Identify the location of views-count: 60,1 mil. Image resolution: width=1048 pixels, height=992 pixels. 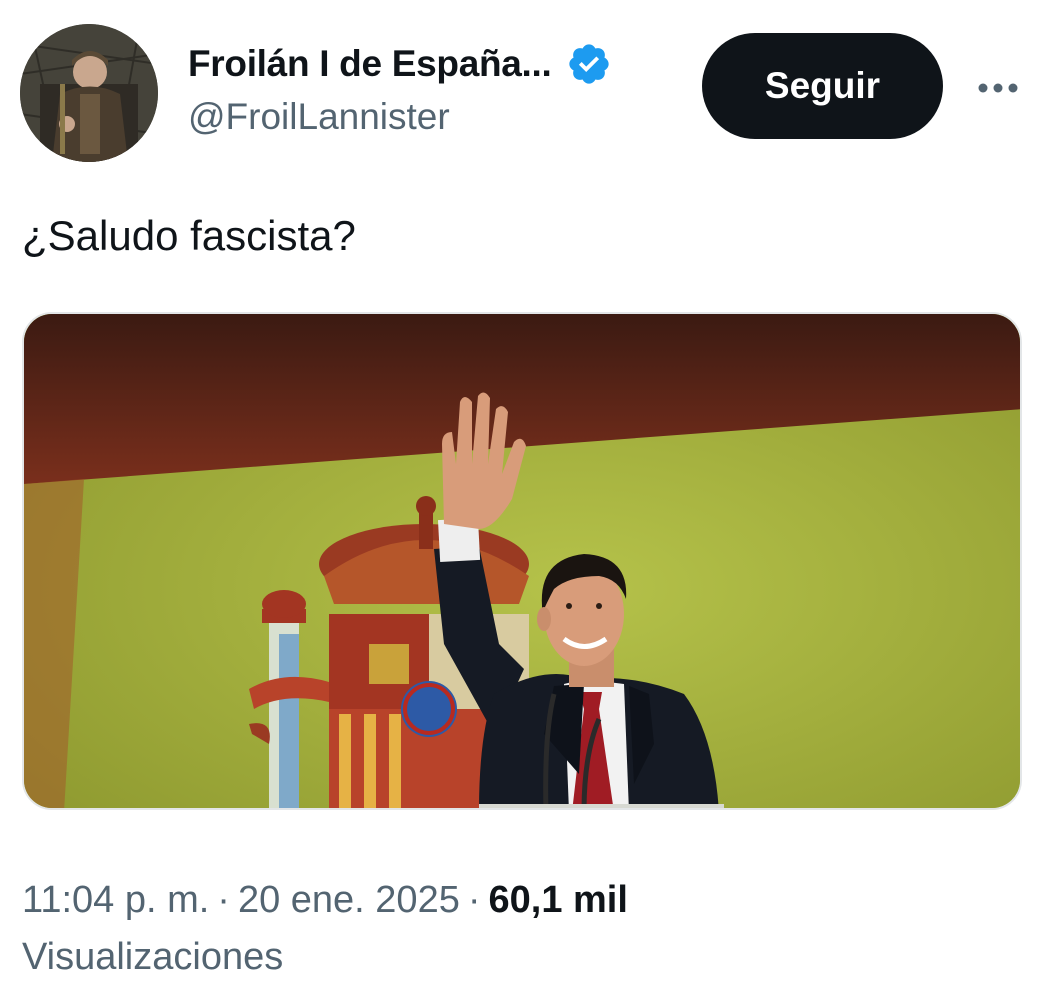
(558, 900).